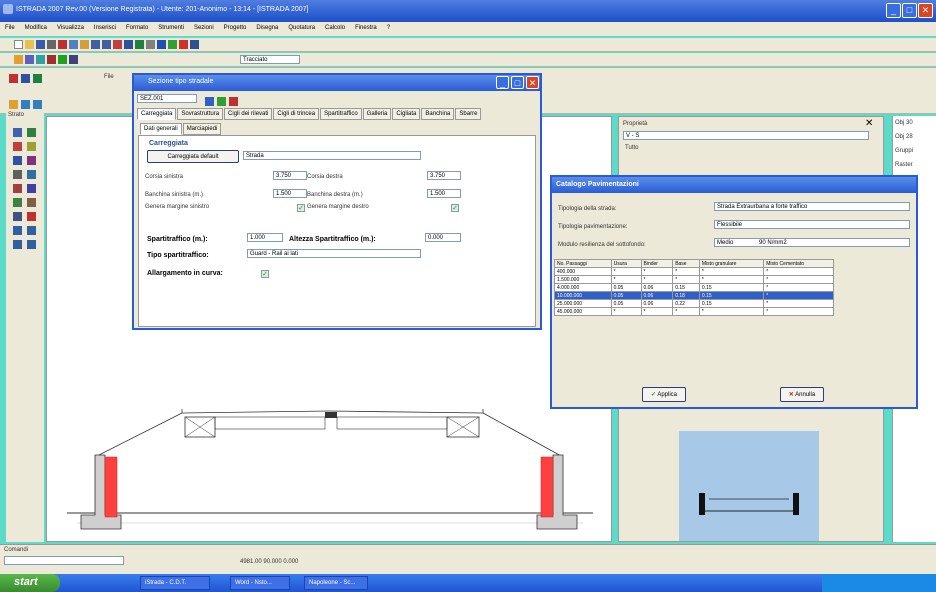  I want to click on menu-modifica: Modifica, so click(36, 28).